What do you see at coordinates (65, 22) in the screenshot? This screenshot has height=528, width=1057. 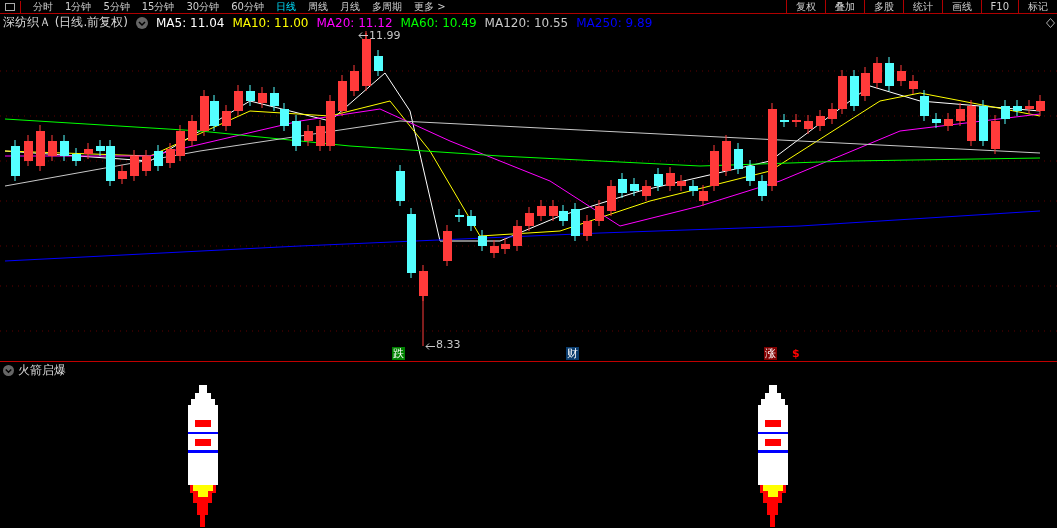 I see `stock-title: 深纺织Ａ (日线.前复权)` at bounding box center [65, 22].